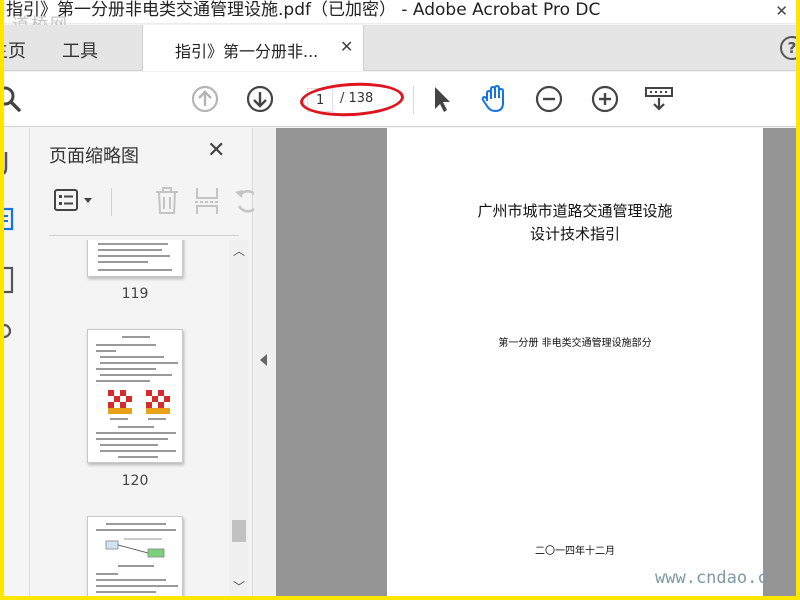  Describe the element at coordinates (495, 99) in the screenshot. I see `hand-tool-icon` at that location.